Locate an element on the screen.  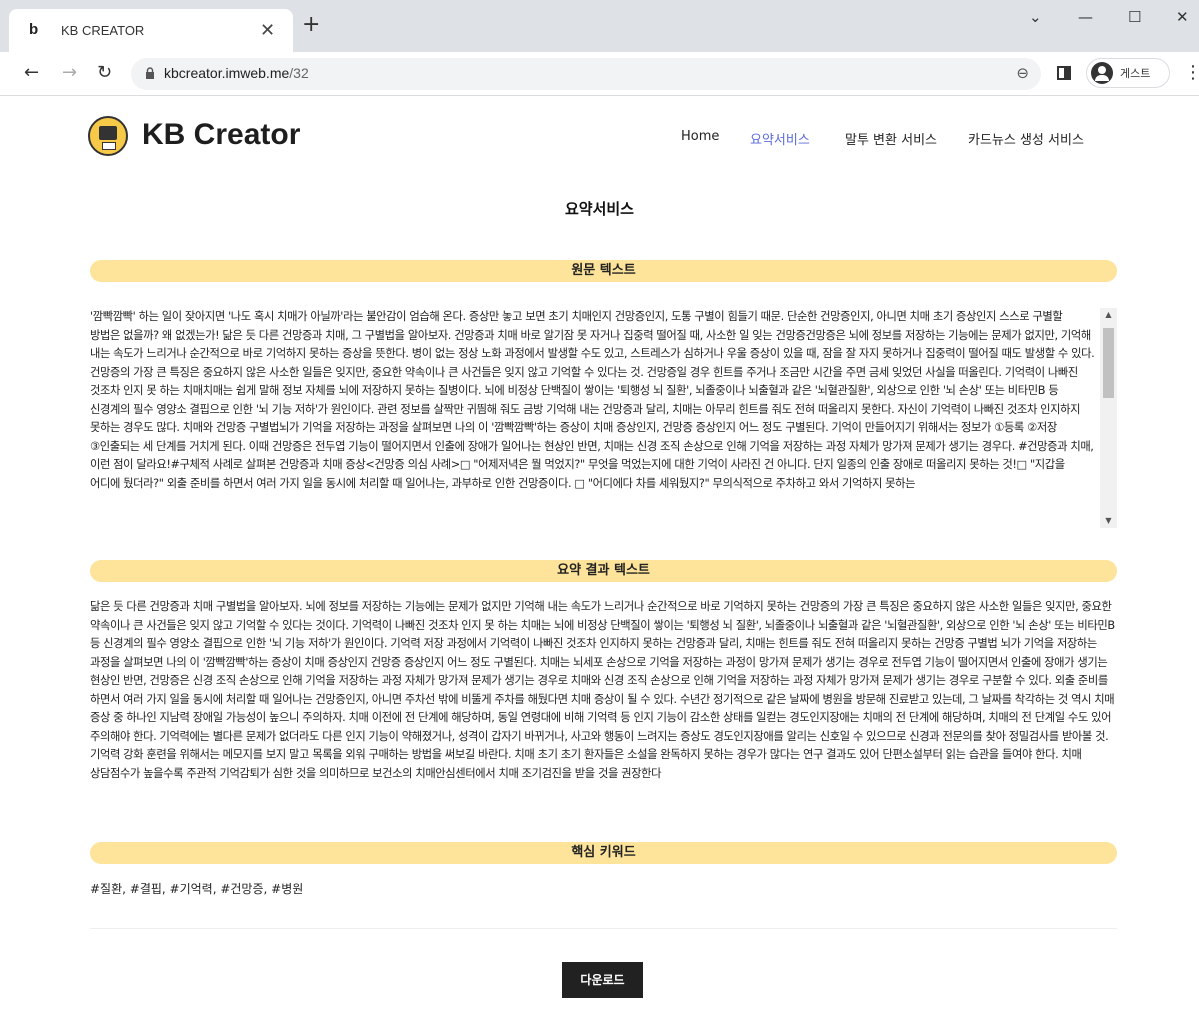
scroll-thumb is located at coordinates (1108, 363).